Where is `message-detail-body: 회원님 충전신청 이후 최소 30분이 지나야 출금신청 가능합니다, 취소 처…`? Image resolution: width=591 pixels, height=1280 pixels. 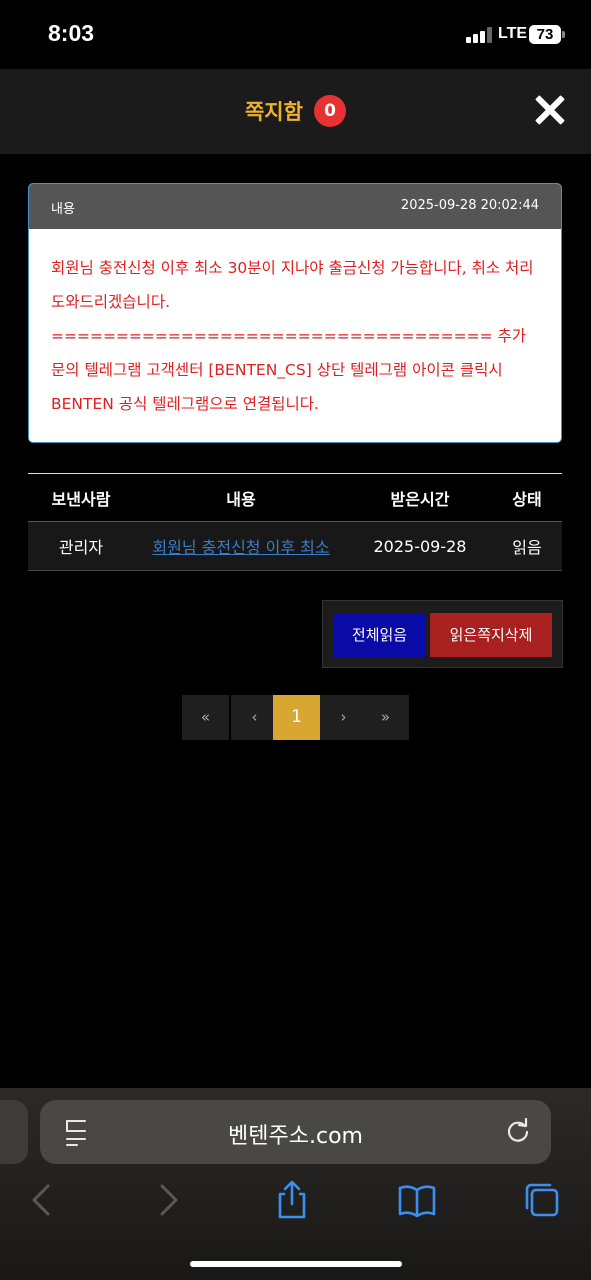
message-detail-body: 회원님 충전신청 이후 최소 30분이 지나야 출금신청 가능합니다, 취소 처… is located at coordinates (295, 325).